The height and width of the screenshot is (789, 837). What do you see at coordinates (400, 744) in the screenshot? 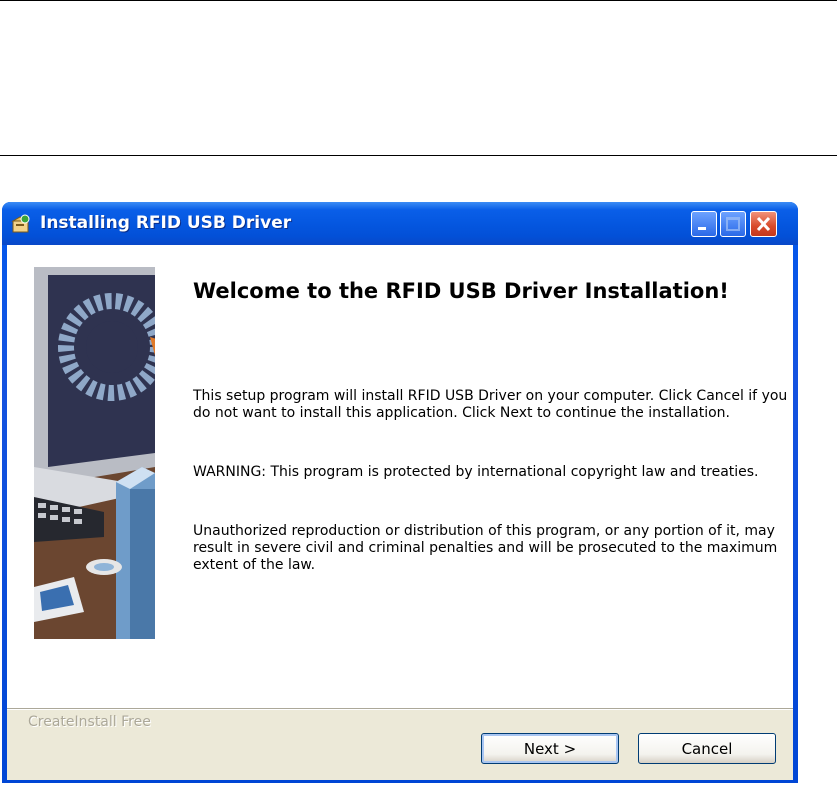
I see `button-bar: CreateInstall Free Next > Cancel` at bounding box center [400, 744].